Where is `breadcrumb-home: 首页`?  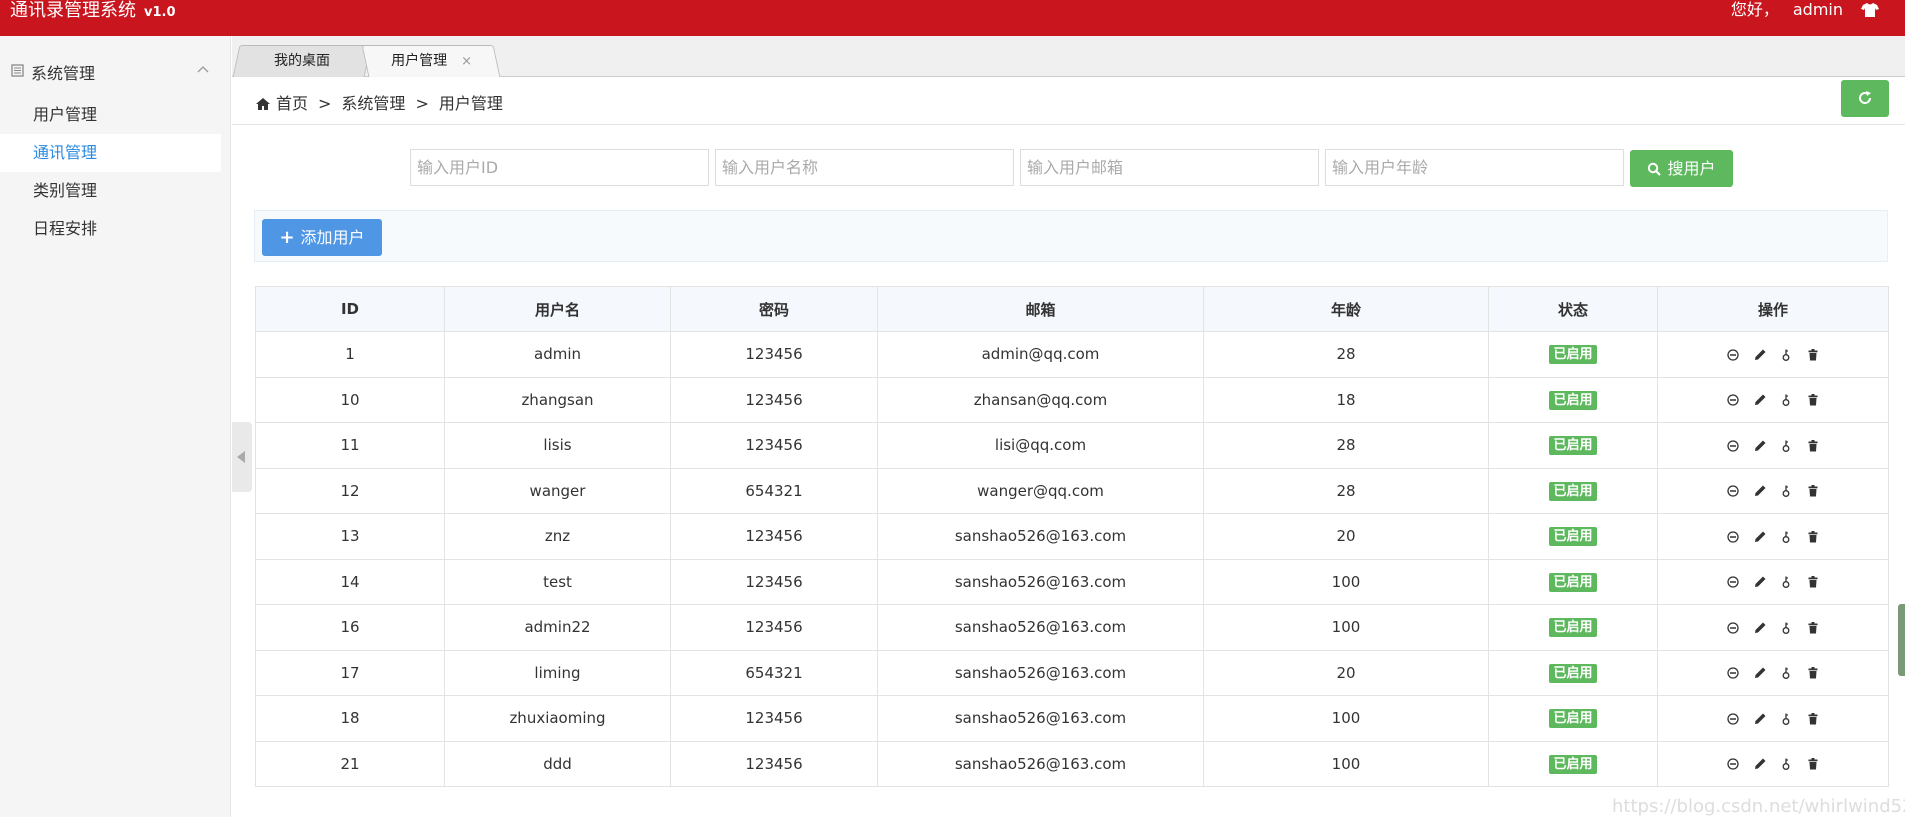 breadcrumb-home: 首页 is located at coordinates (292, 103).